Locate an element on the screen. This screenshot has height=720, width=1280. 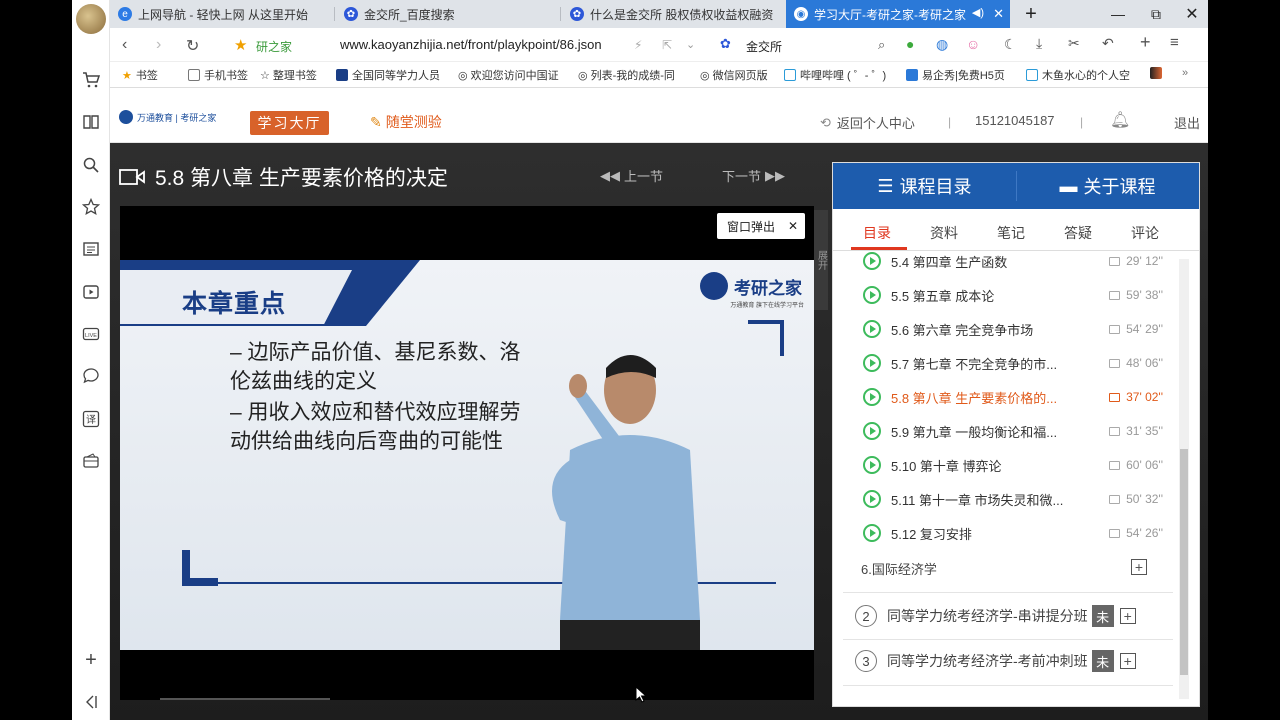
bookmark-item: 木鱼水心的个人空 is located at coordinates (1088, 75).